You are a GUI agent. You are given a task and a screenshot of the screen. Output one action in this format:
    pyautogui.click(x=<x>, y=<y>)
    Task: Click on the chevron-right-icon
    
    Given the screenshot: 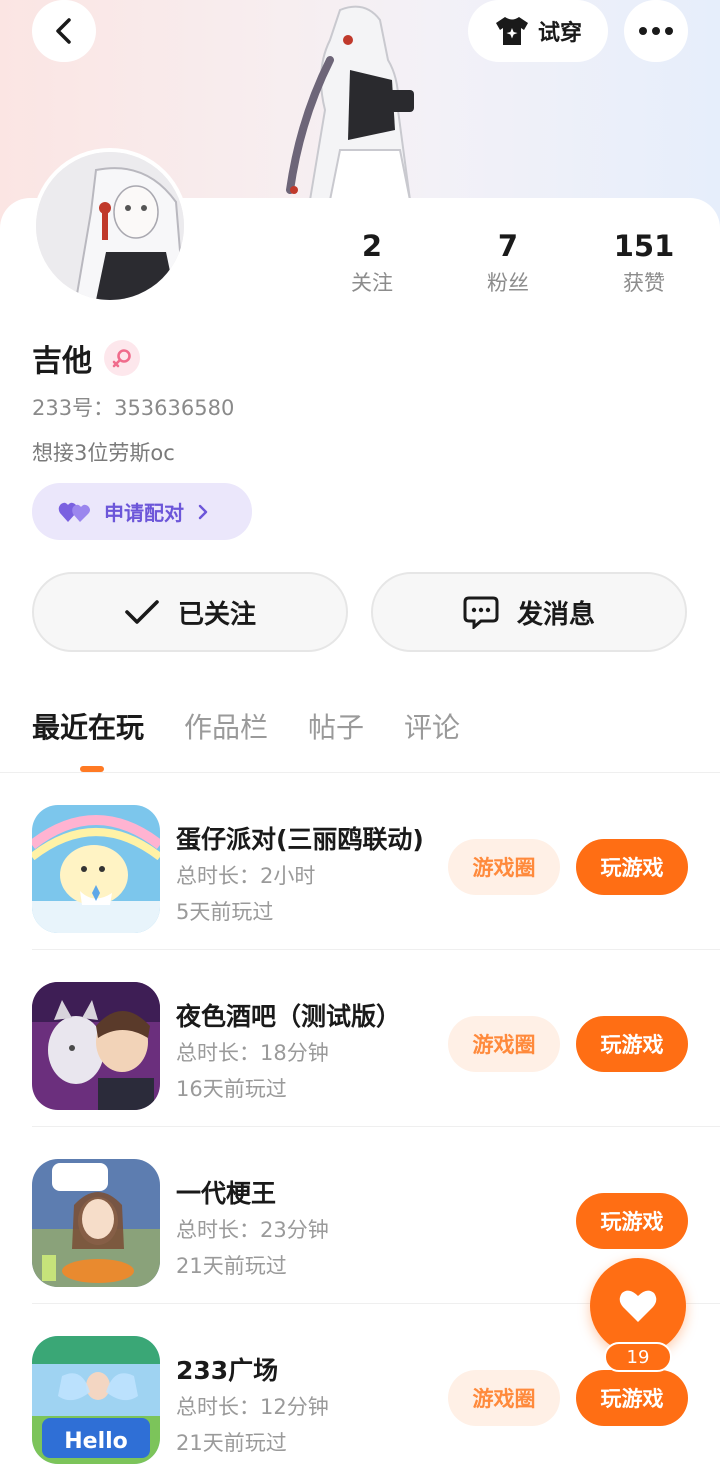 What is the action you would take?
    pyautogui.click(x=203, y=511)
    